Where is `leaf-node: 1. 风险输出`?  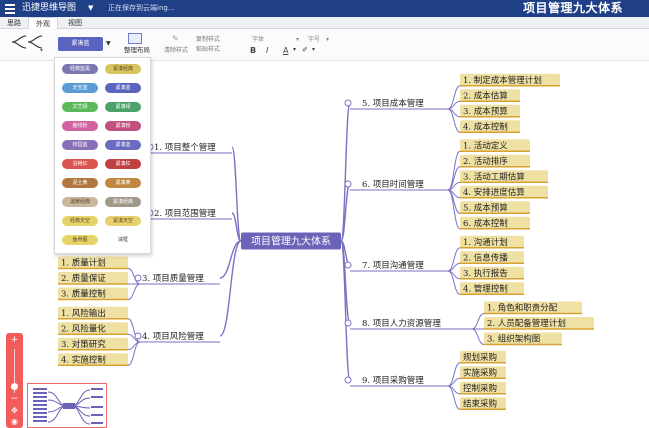 leaf-node: 1. 风险输出 is located at coordinates (93, 313).